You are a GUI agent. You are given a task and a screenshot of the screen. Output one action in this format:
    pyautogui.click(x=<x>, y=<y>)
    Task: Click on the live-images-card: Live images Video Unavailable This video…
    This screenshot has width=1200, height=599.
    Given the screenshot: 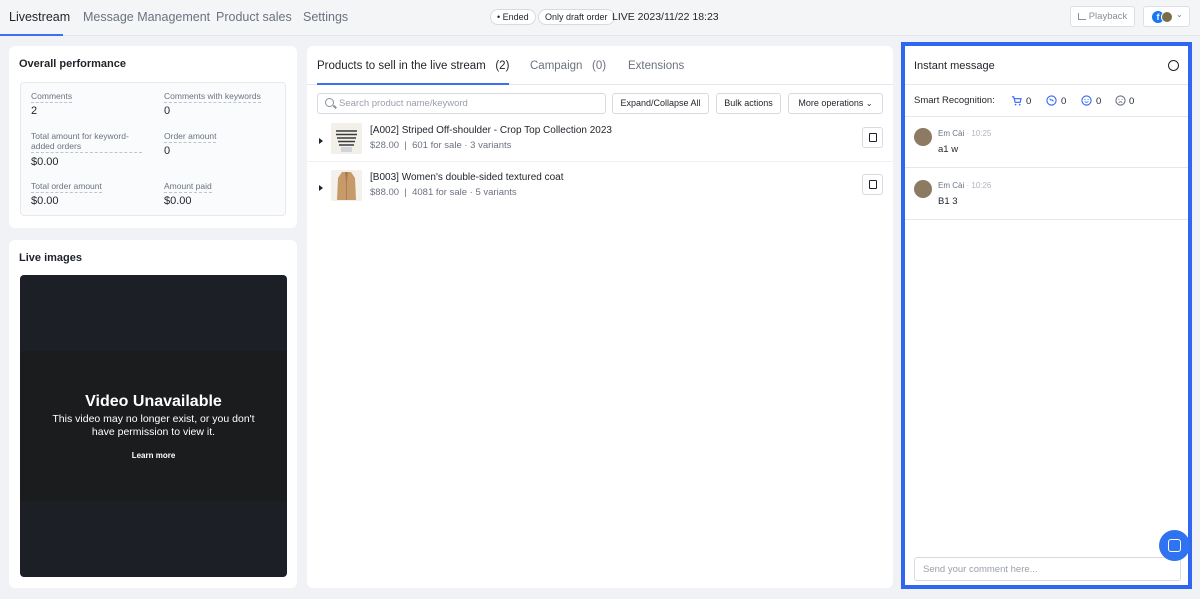 What is the action you would take?
    pyautogui.click(x=153, y=414)
    